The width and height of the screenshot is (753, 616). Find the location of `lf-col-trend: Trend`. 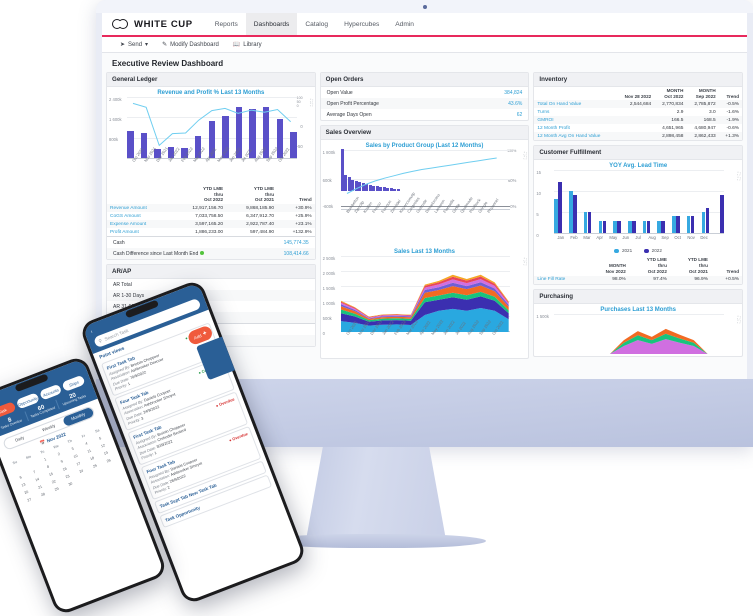

lf-col-trend: Trend is located at coordinates (733, 271).